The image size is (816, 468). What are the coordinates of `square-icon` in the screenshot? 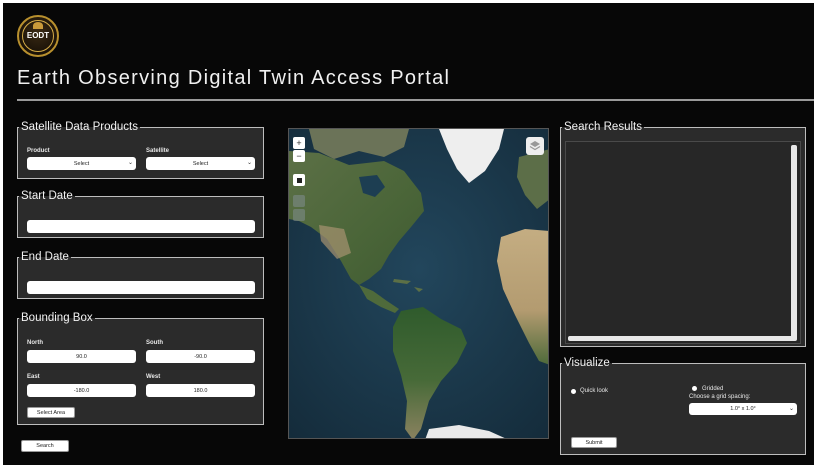 It's located at (299, 180).